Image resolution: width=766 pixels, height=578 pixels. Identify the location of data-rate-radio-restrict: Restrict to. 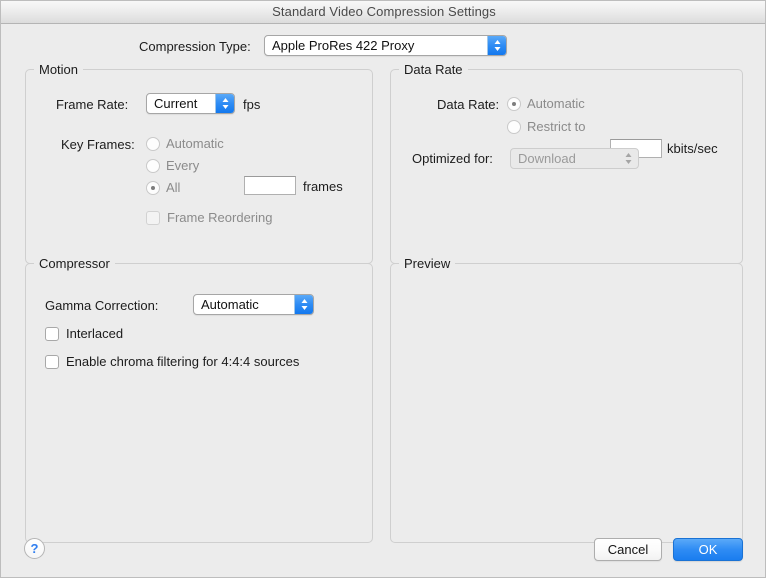
(546, 126).